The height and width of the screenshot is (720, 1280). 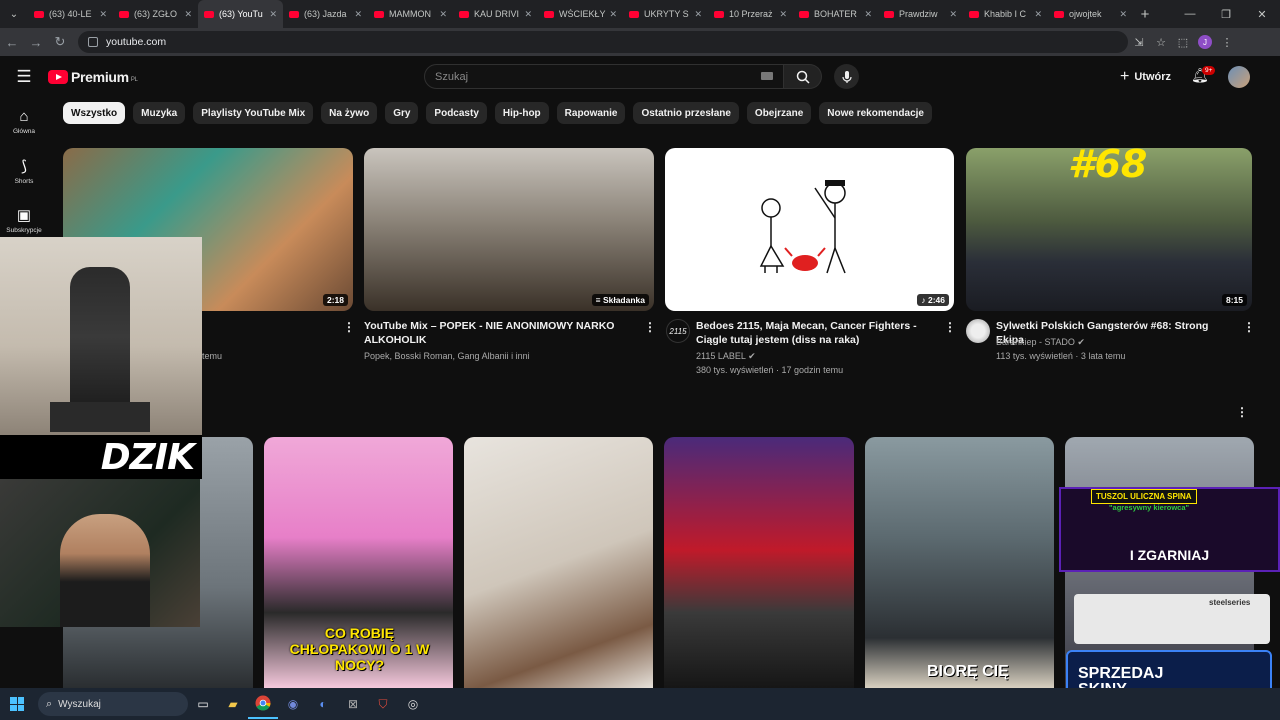 What do you see at coordinates (293, 704) in the screenshot?
I see `discord-icon: ◉` at bounding box center [293, 704].